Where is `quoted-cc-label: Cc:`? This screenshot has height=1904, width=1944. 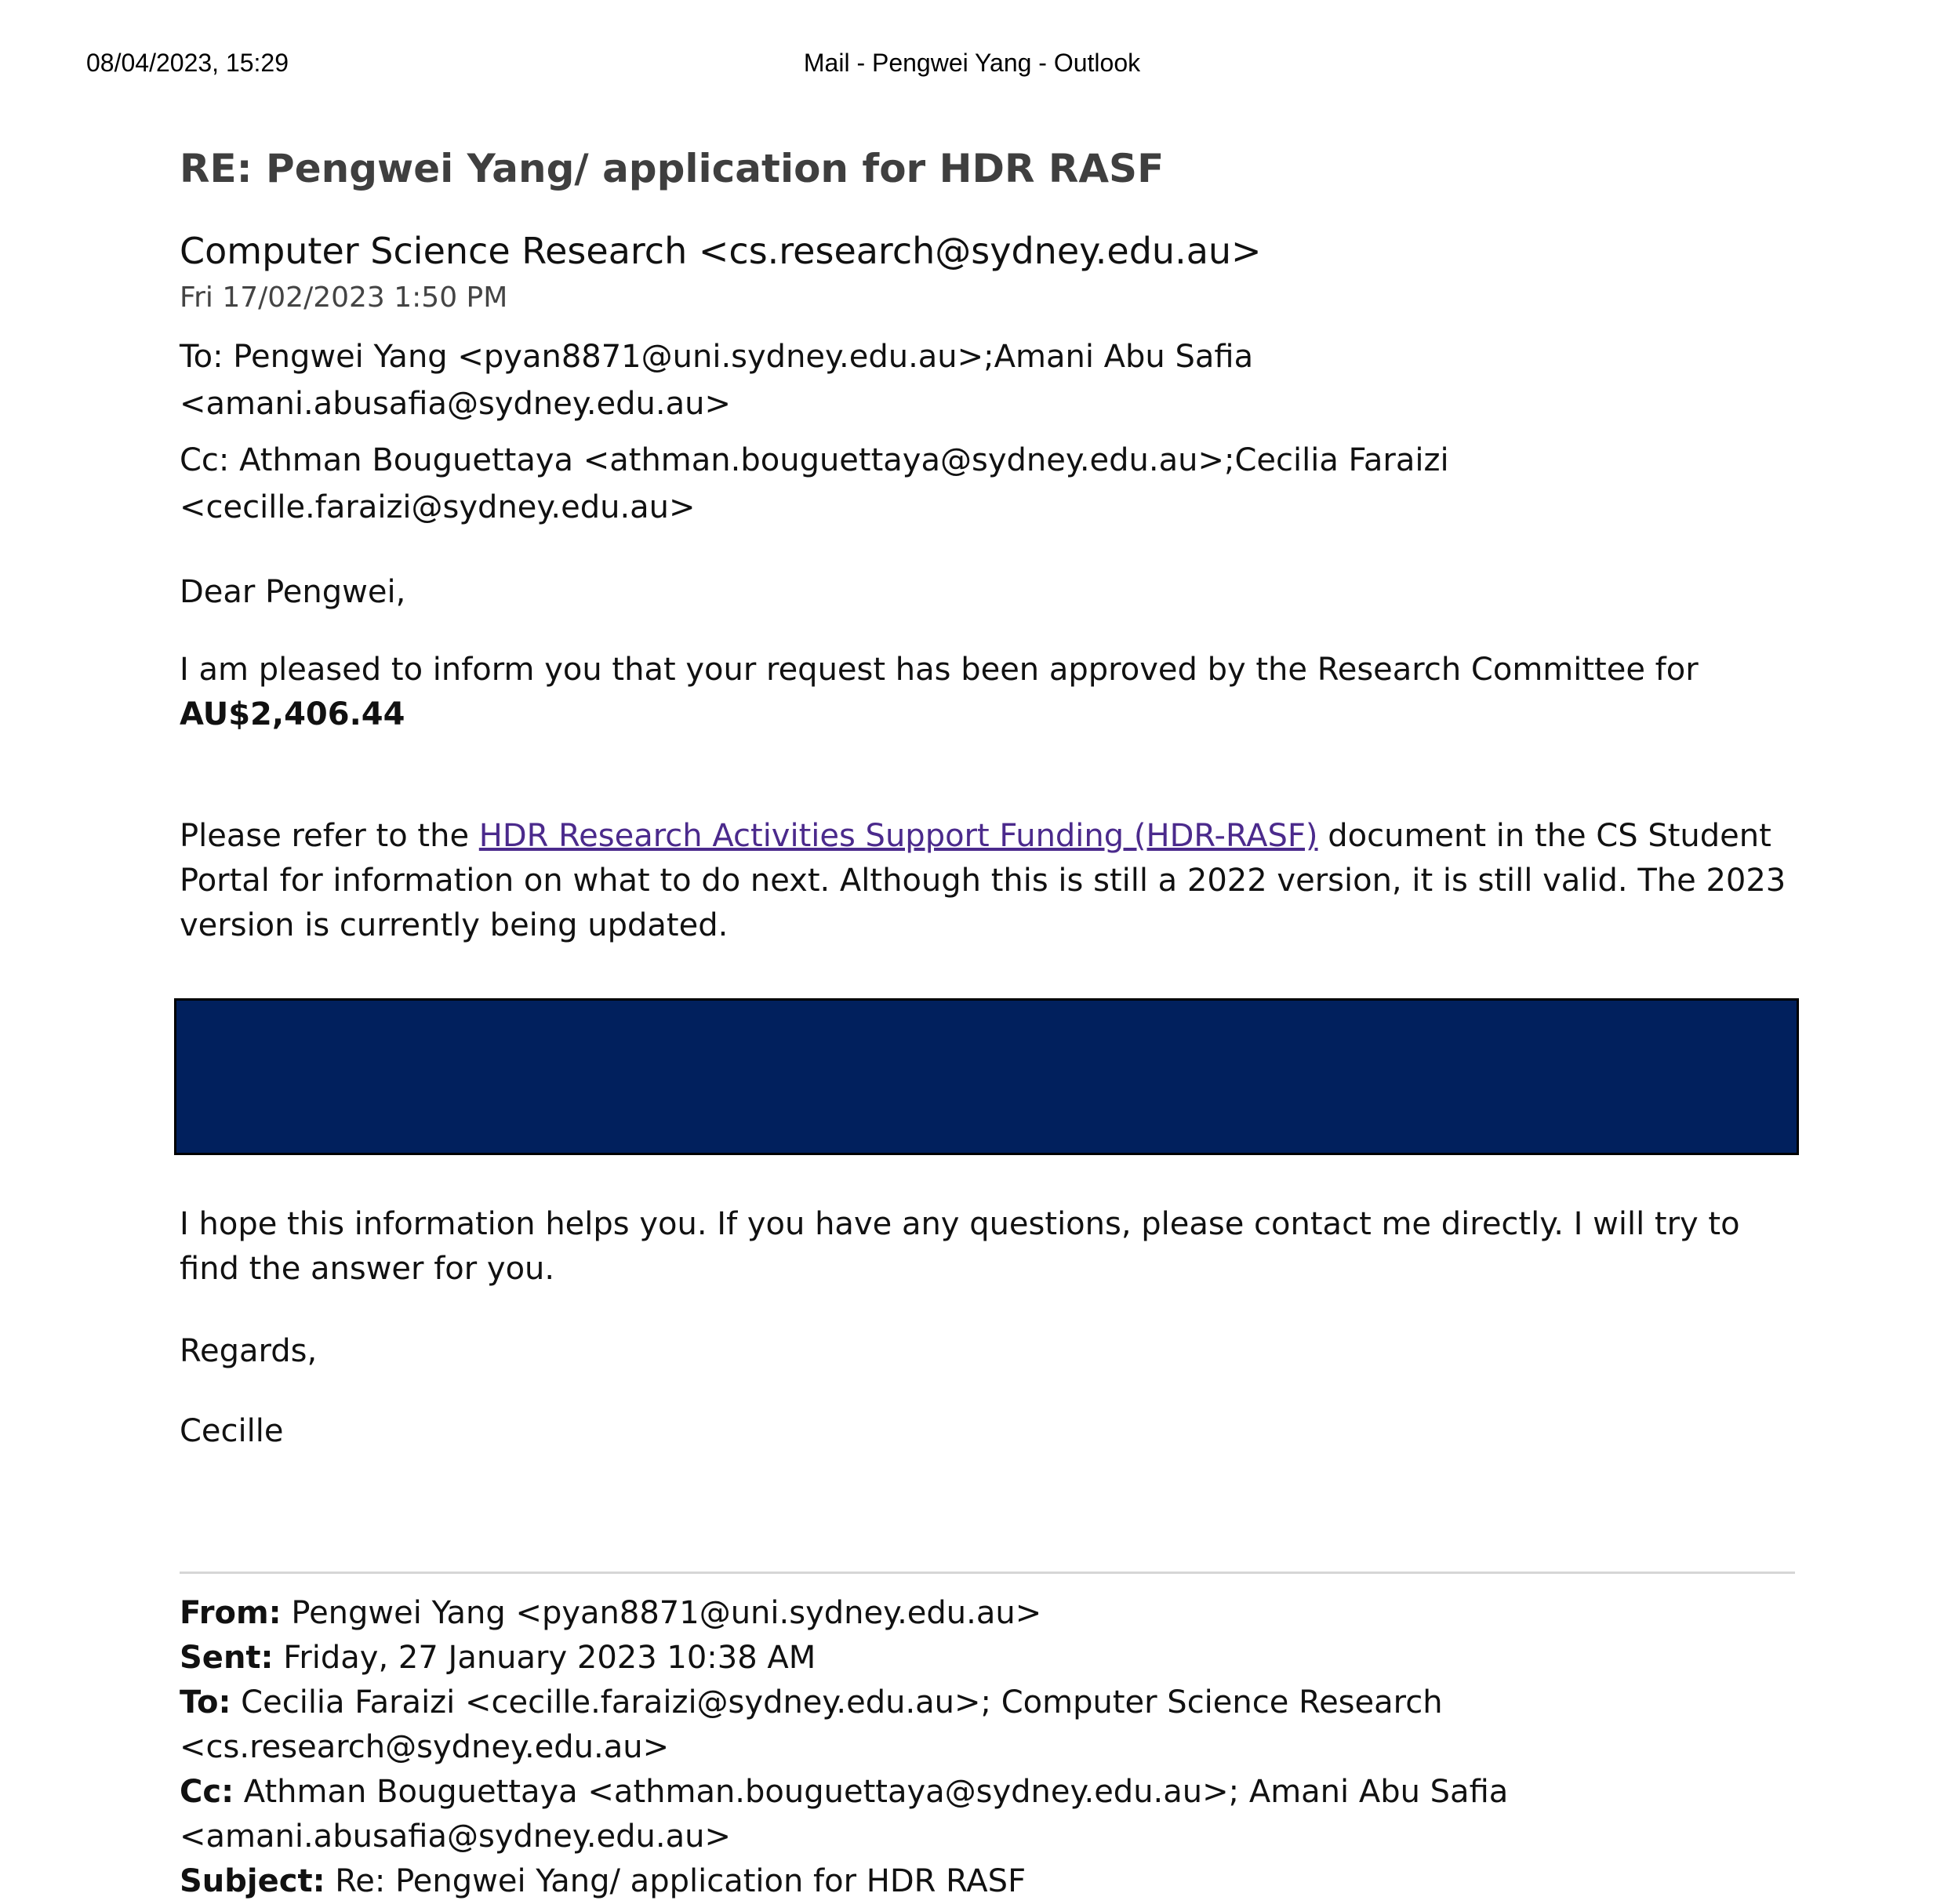 quoted-cc-label: Cc: is located at coordinates (207, 1792).